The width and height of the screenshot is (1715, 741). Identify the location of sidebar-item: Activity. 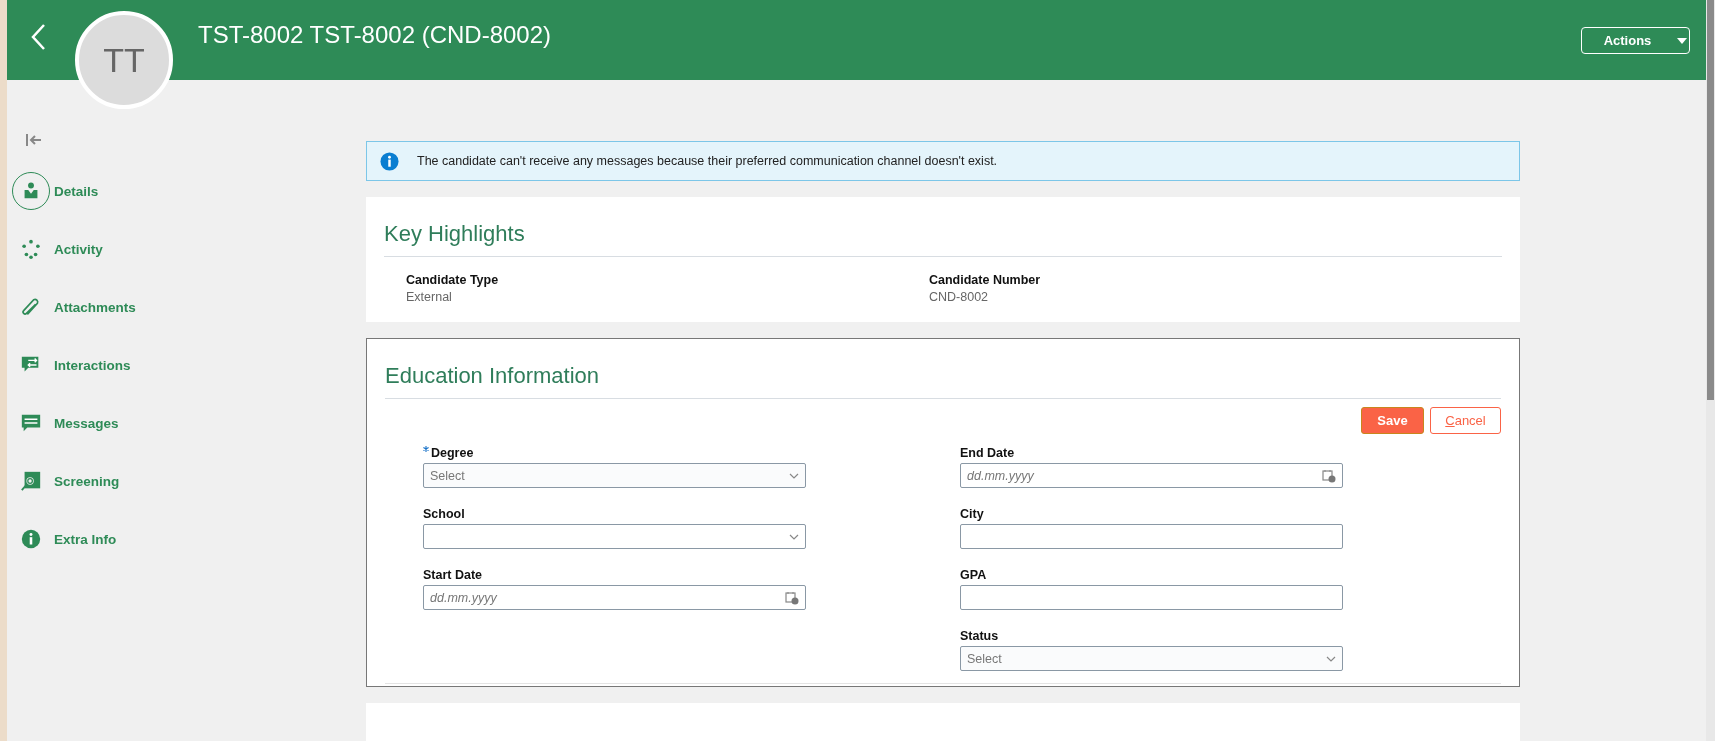
(78, 249).